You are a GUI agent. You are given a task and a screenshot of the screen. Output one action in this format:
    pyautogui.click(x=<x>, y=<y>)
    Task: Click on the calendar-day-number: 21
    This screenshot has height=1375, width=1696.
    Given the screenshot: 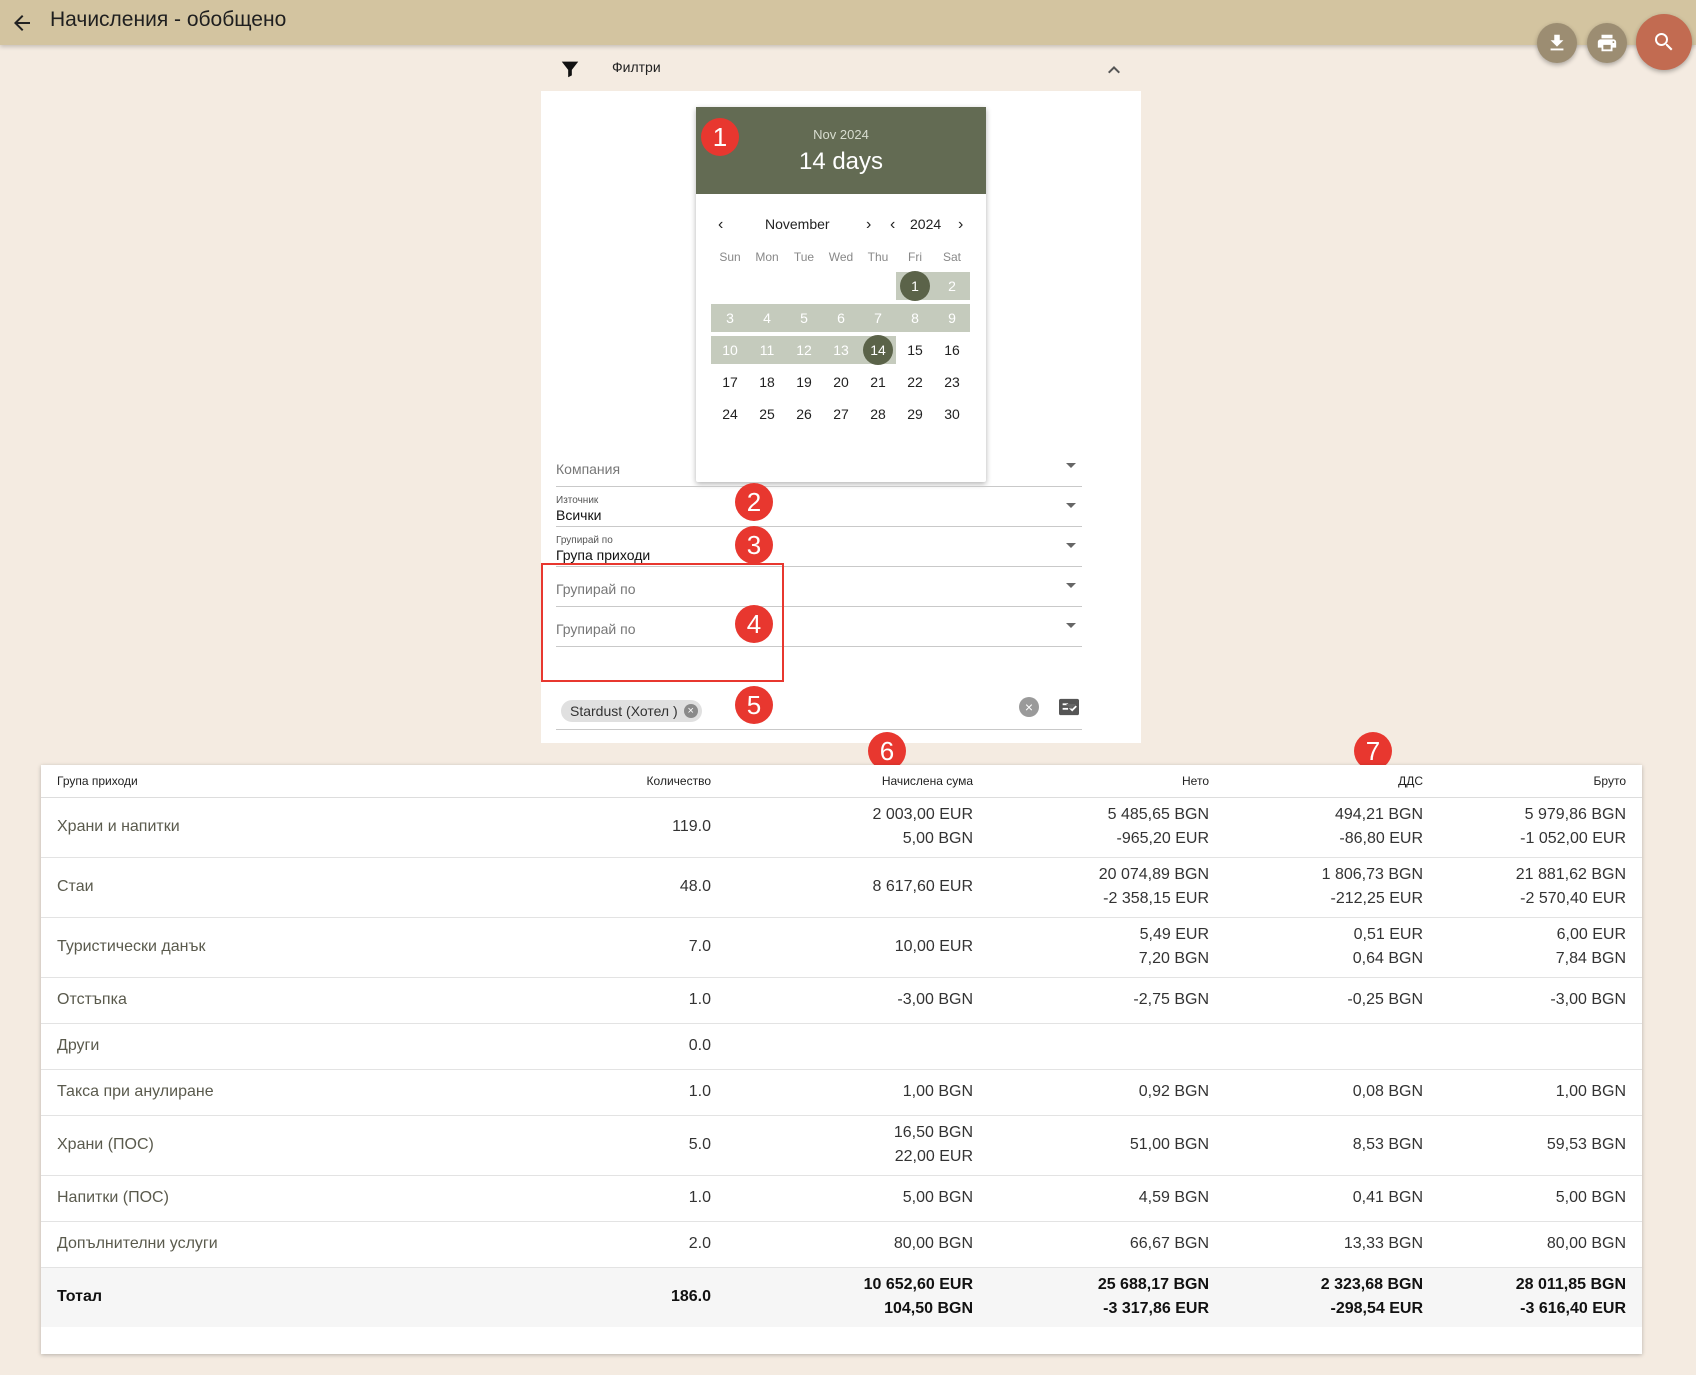 What is the action you would take?
    pyautogui.click(x=878, y=382)
    